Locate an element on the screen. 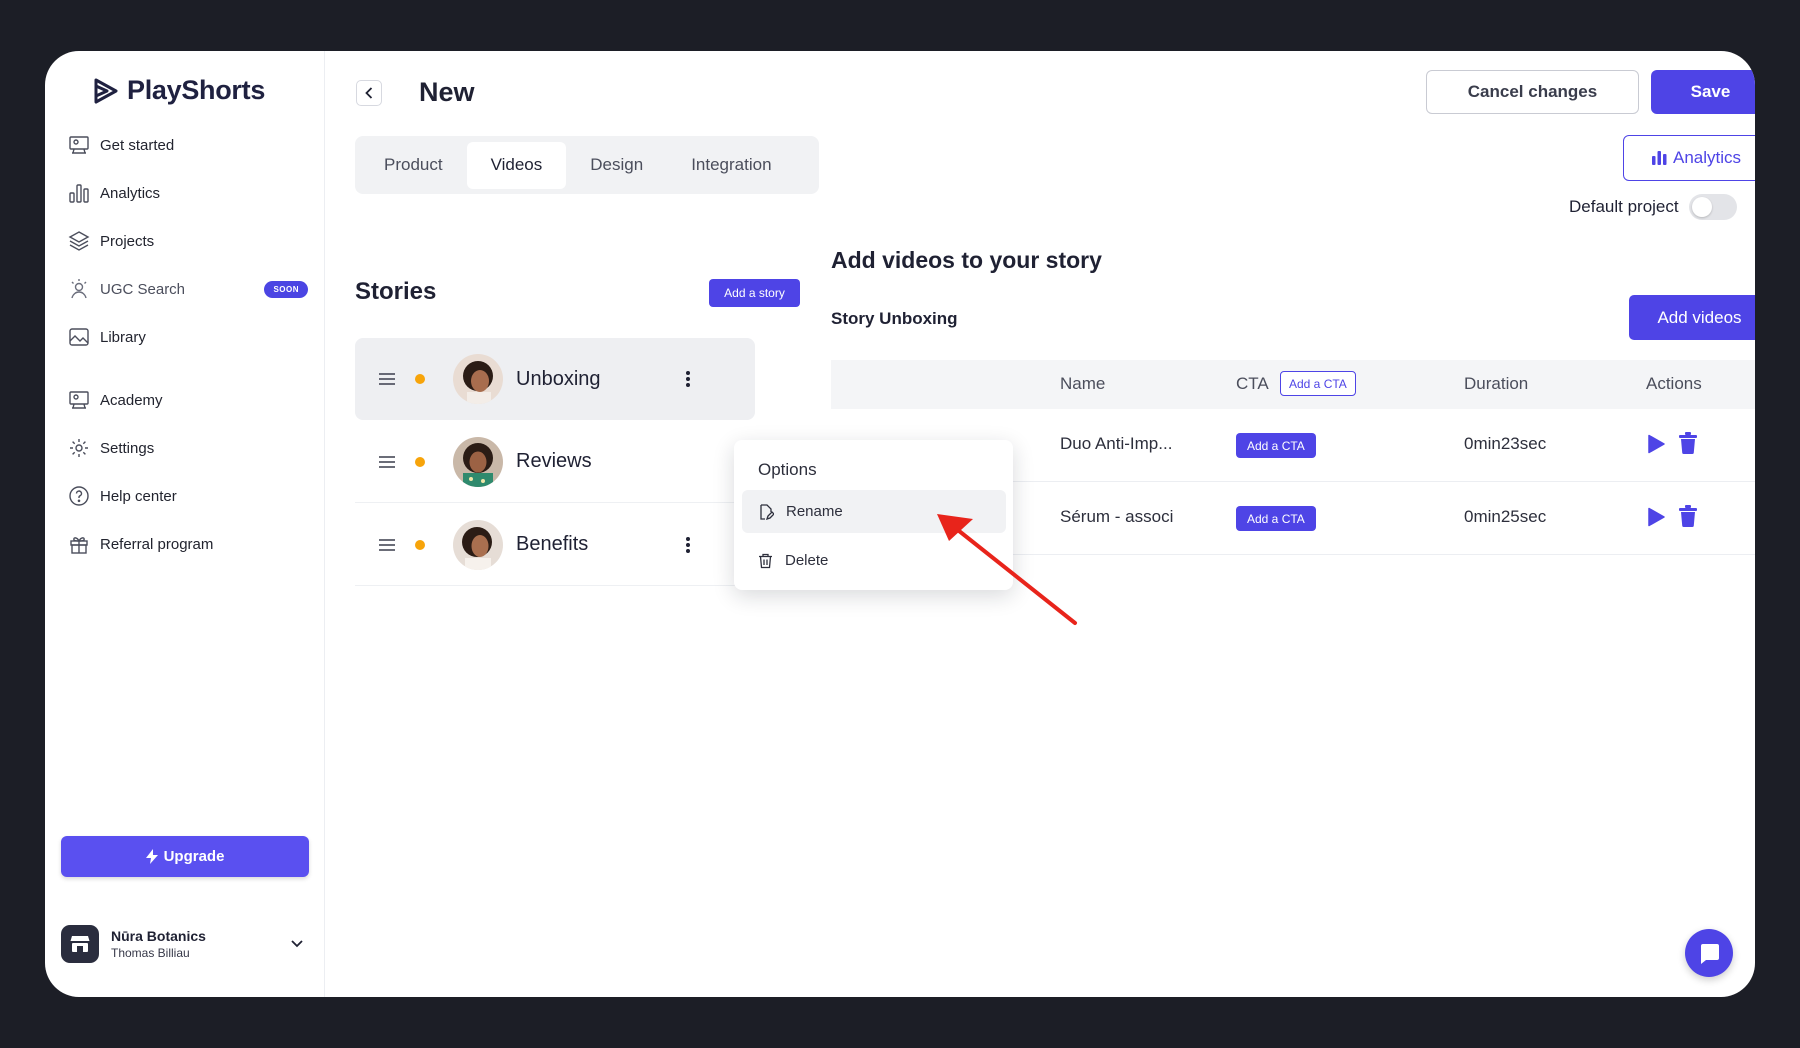 This screenshot has width=1800, height=1048. video-duration: 0min23sec is located at coordinates (1505, 443).